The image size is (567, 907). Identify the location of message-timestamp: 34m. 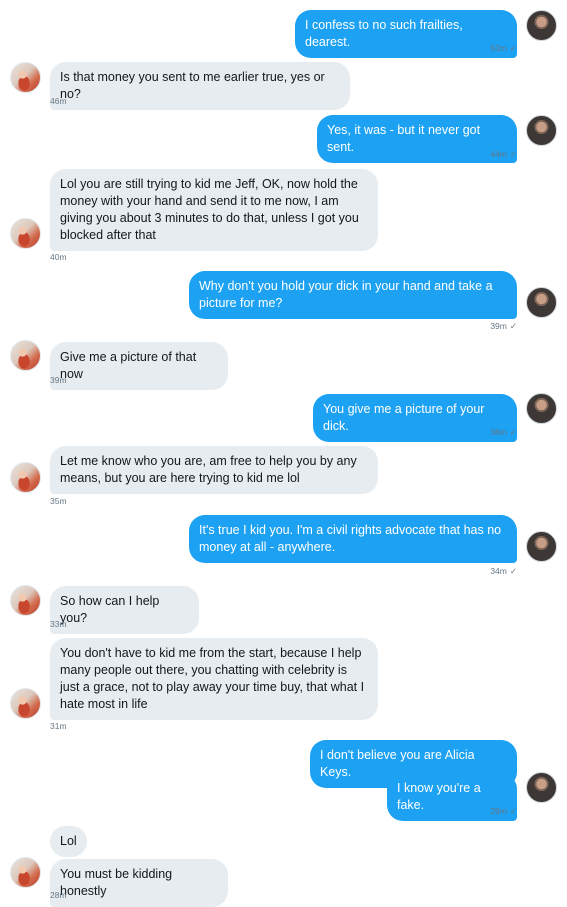
(498, 571).